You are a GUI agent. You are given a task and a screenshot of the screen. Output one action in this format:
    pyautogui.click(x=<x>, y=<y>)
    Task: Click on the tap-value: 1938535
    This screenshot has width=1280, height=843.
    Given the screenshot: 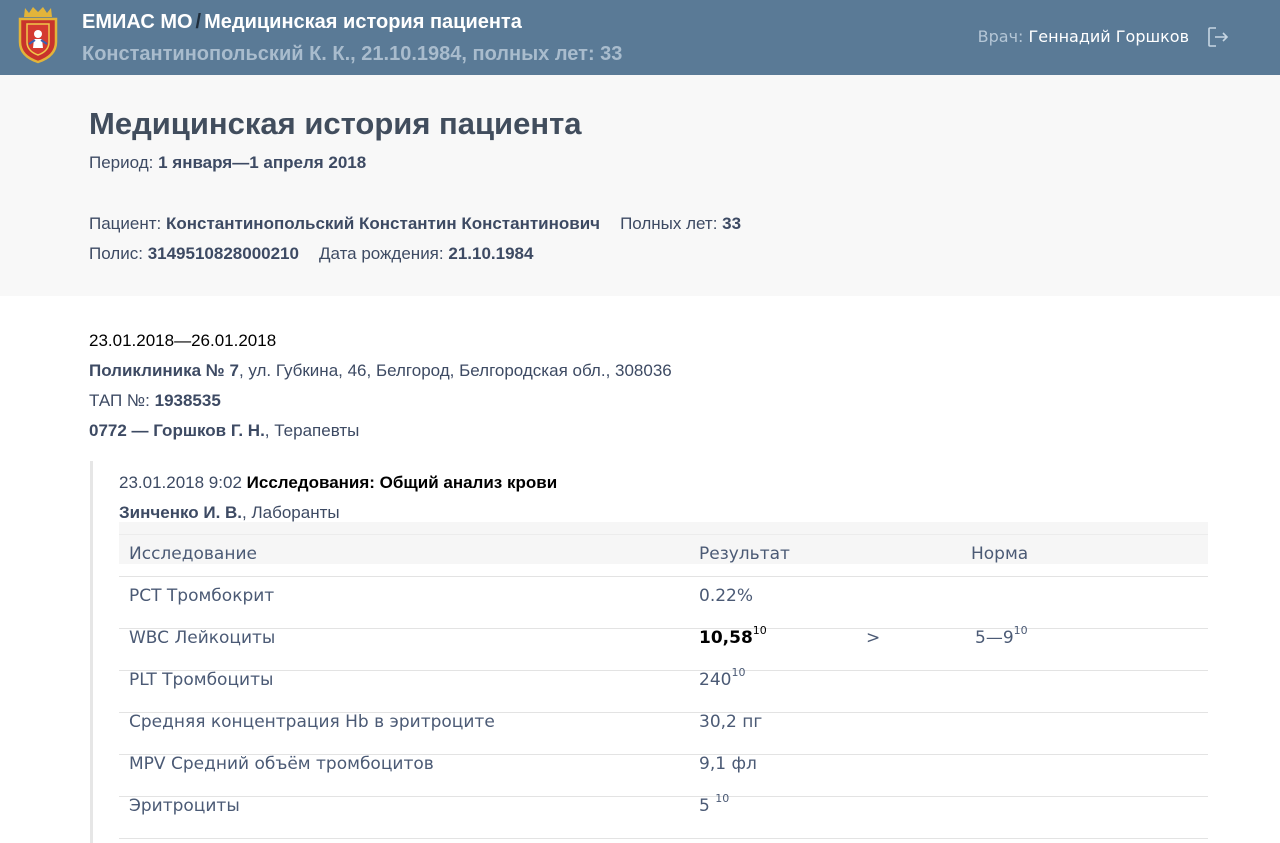 What is the action you would take?
    pyautogui.click(x=187, y=400)
    